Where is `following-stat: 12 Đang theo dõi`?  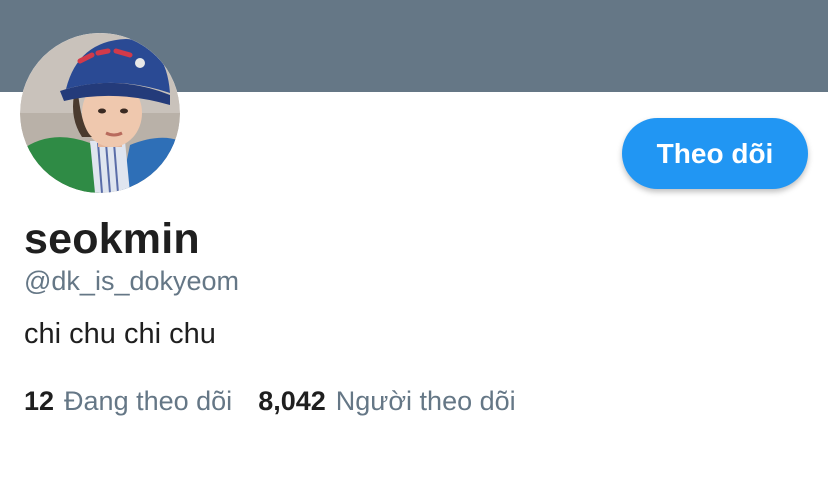
following-stat: 12 Đang theo dõi is located at coordinates (128, 401).